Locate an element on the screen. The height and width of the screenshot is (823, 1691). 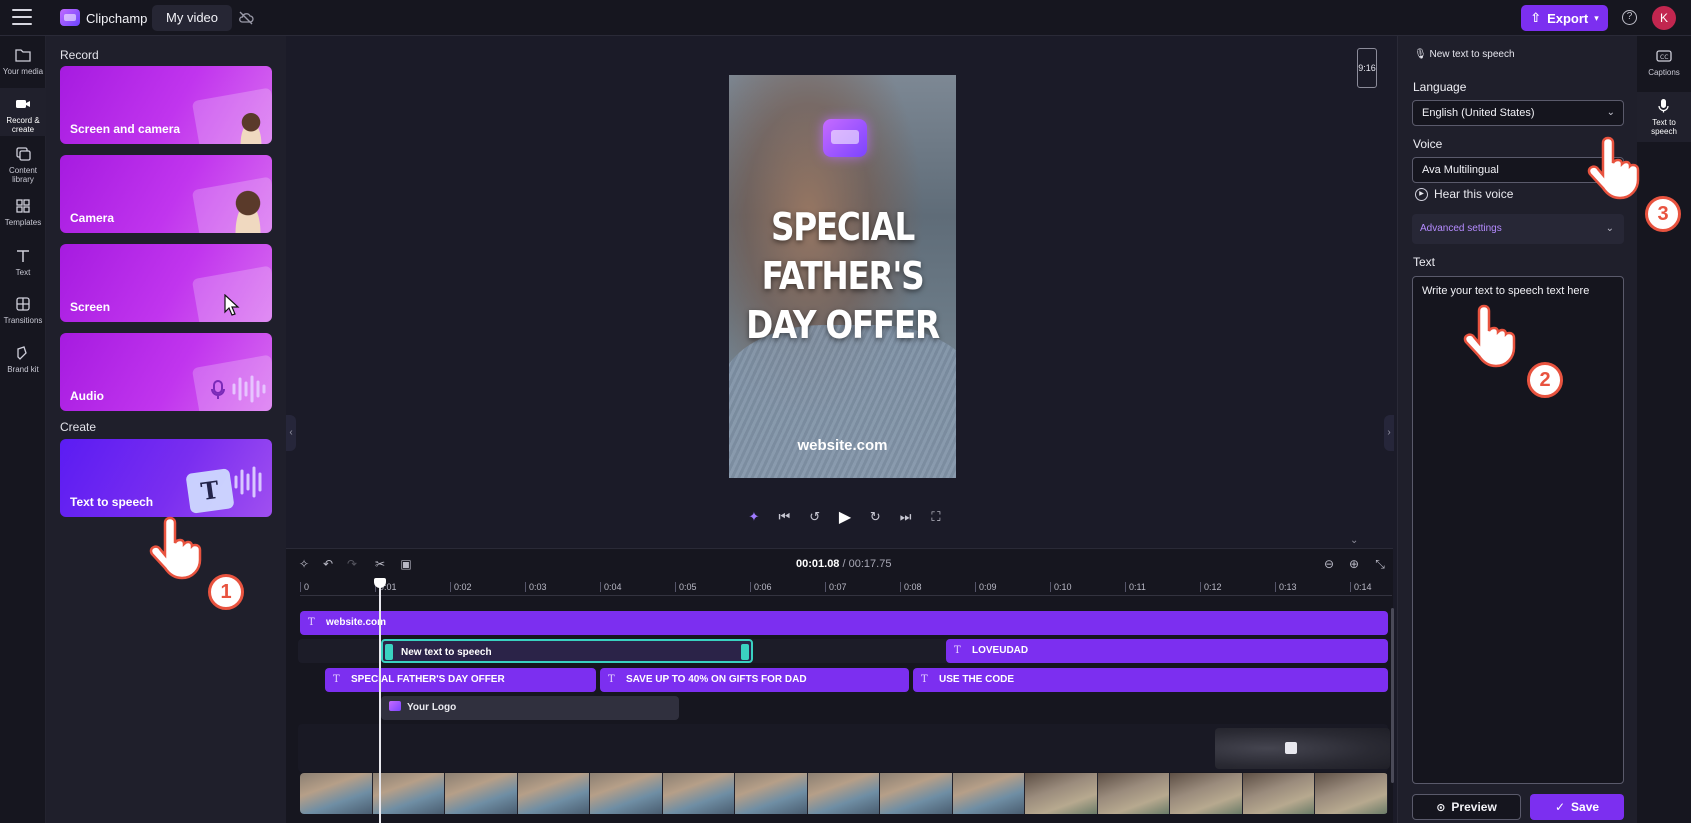
video-name-field: My video is located at coordinates (192, 18).